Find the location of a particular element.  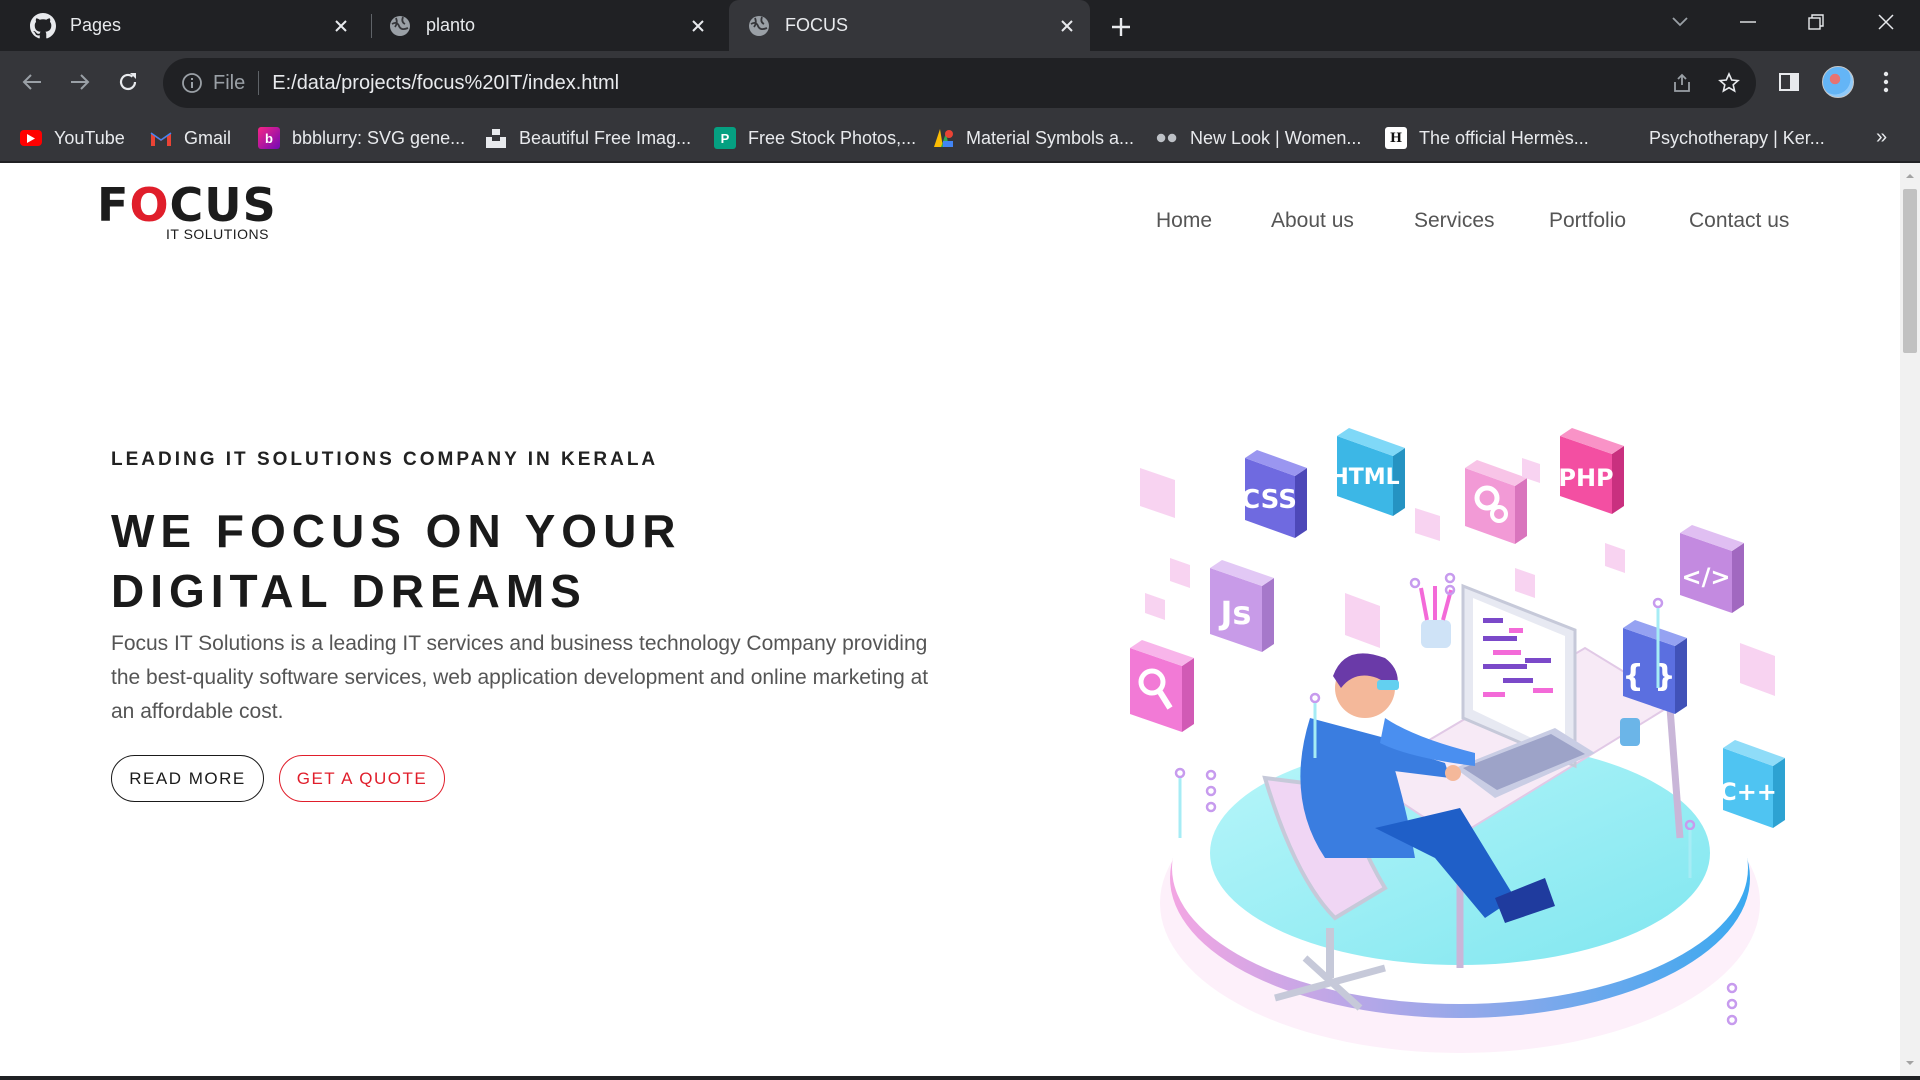

hero-headline: WE FOCUS ON YOUR DIGITAL DREAMS is located at coordinates (396, 561).